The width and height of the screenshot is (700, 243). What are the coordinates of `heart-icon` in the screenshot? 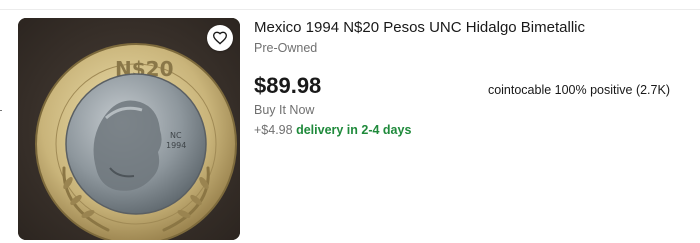 It's located at (220, 38).